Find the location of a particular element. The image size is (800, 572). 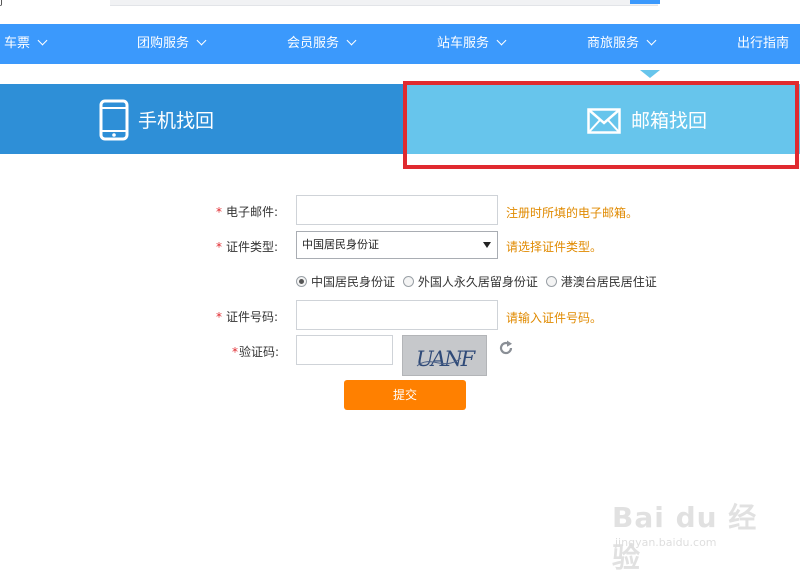

watermark-brand: Bai du 经验 is located at coordinates (685, 536).